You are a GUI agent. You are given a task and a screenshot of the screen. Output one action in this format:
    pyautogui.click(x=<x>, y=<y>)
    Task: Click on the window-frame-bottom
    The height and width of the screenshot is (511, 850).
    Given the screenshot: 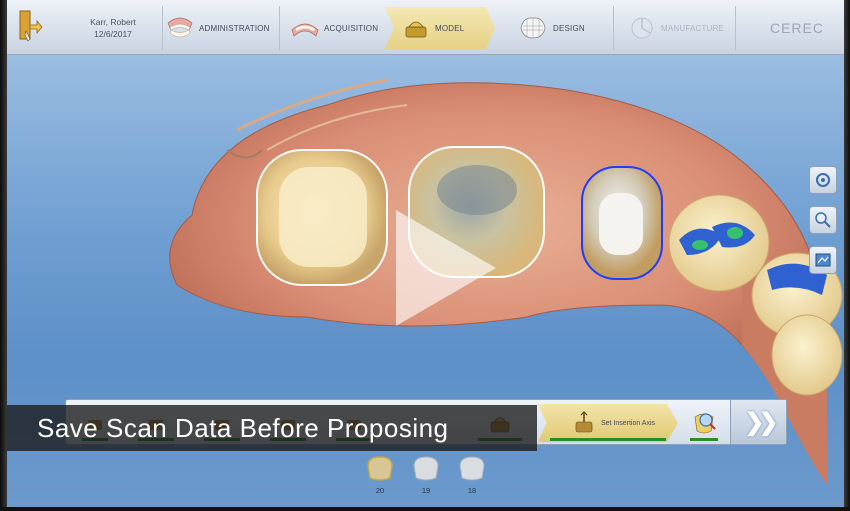 What is the action you would take?
    pyautogui.click(x=425, y=509)
    